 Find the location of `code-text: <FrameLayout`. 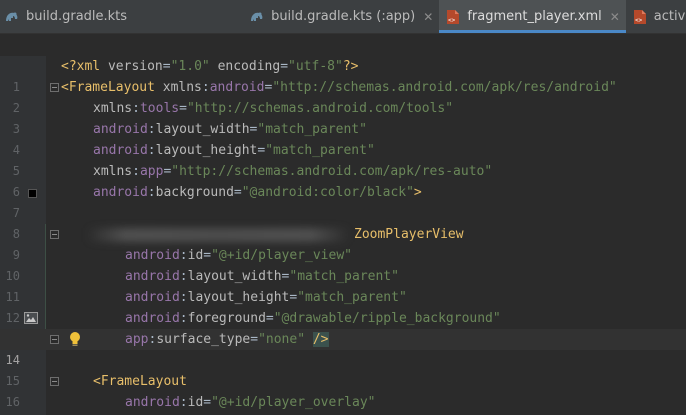

code-text: <FrameLayout is located at coordinates (140, 381).